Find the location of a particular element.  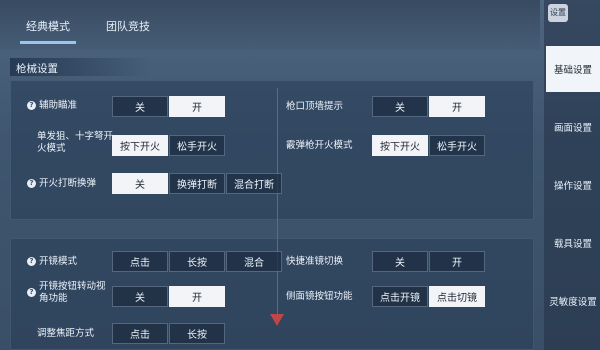

option-reload-interrupt: 换弹打断 is located at coordinates (197, 183).